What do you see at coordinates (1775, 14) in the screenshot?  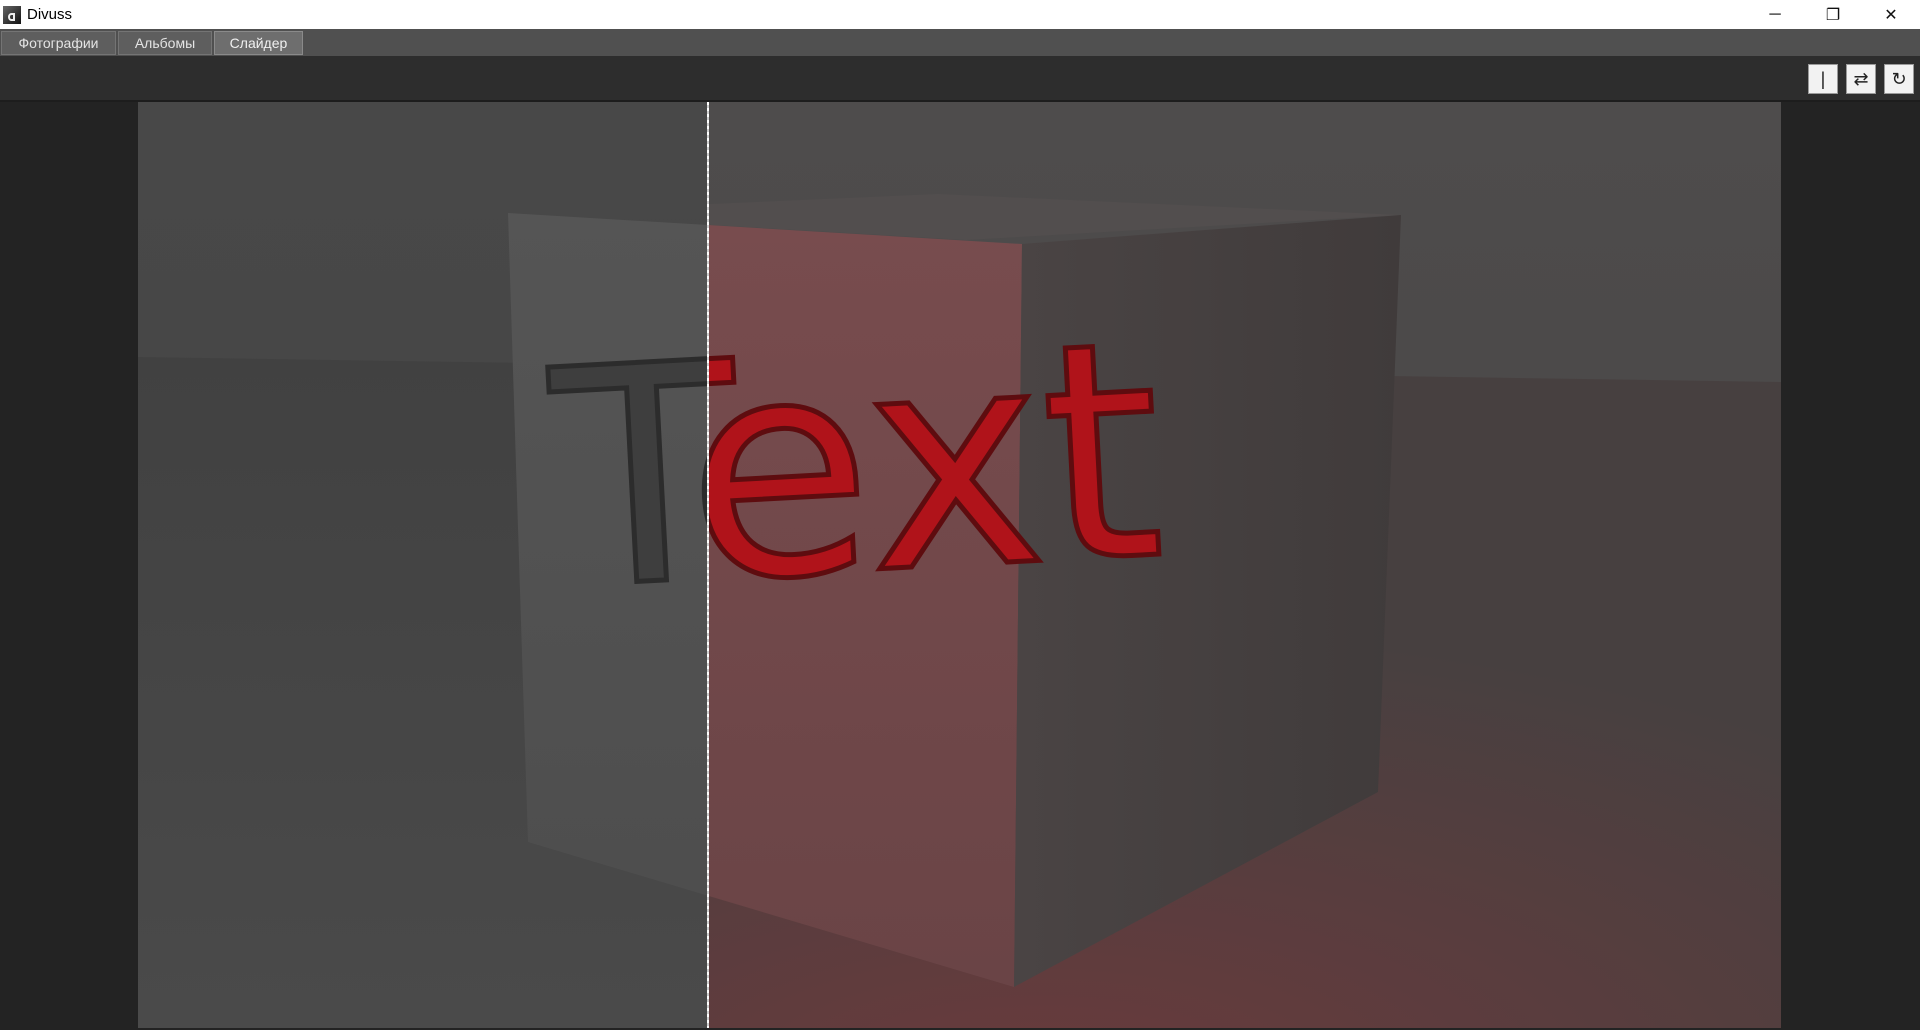 I see `minimize-button: ─` at bounding box center [1775, 14].